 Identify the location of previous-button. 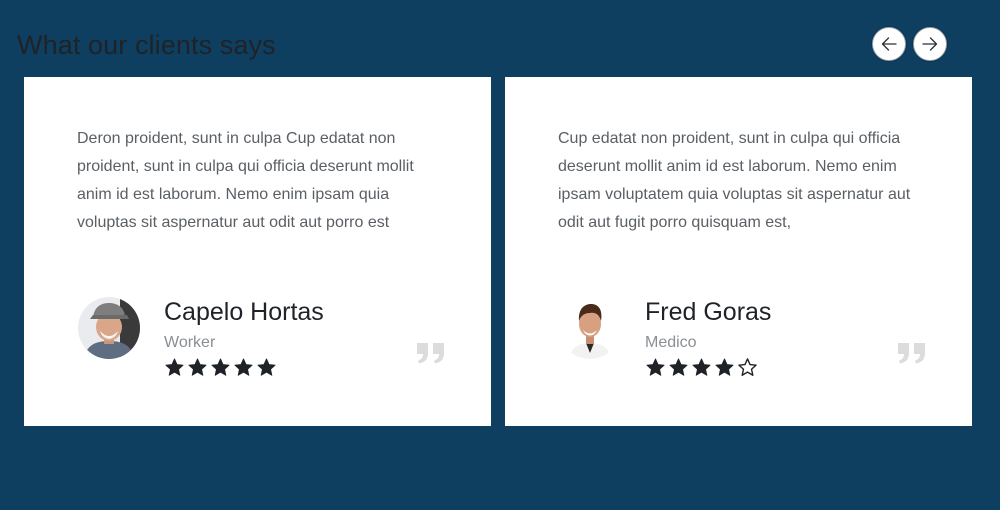
(889, 44).